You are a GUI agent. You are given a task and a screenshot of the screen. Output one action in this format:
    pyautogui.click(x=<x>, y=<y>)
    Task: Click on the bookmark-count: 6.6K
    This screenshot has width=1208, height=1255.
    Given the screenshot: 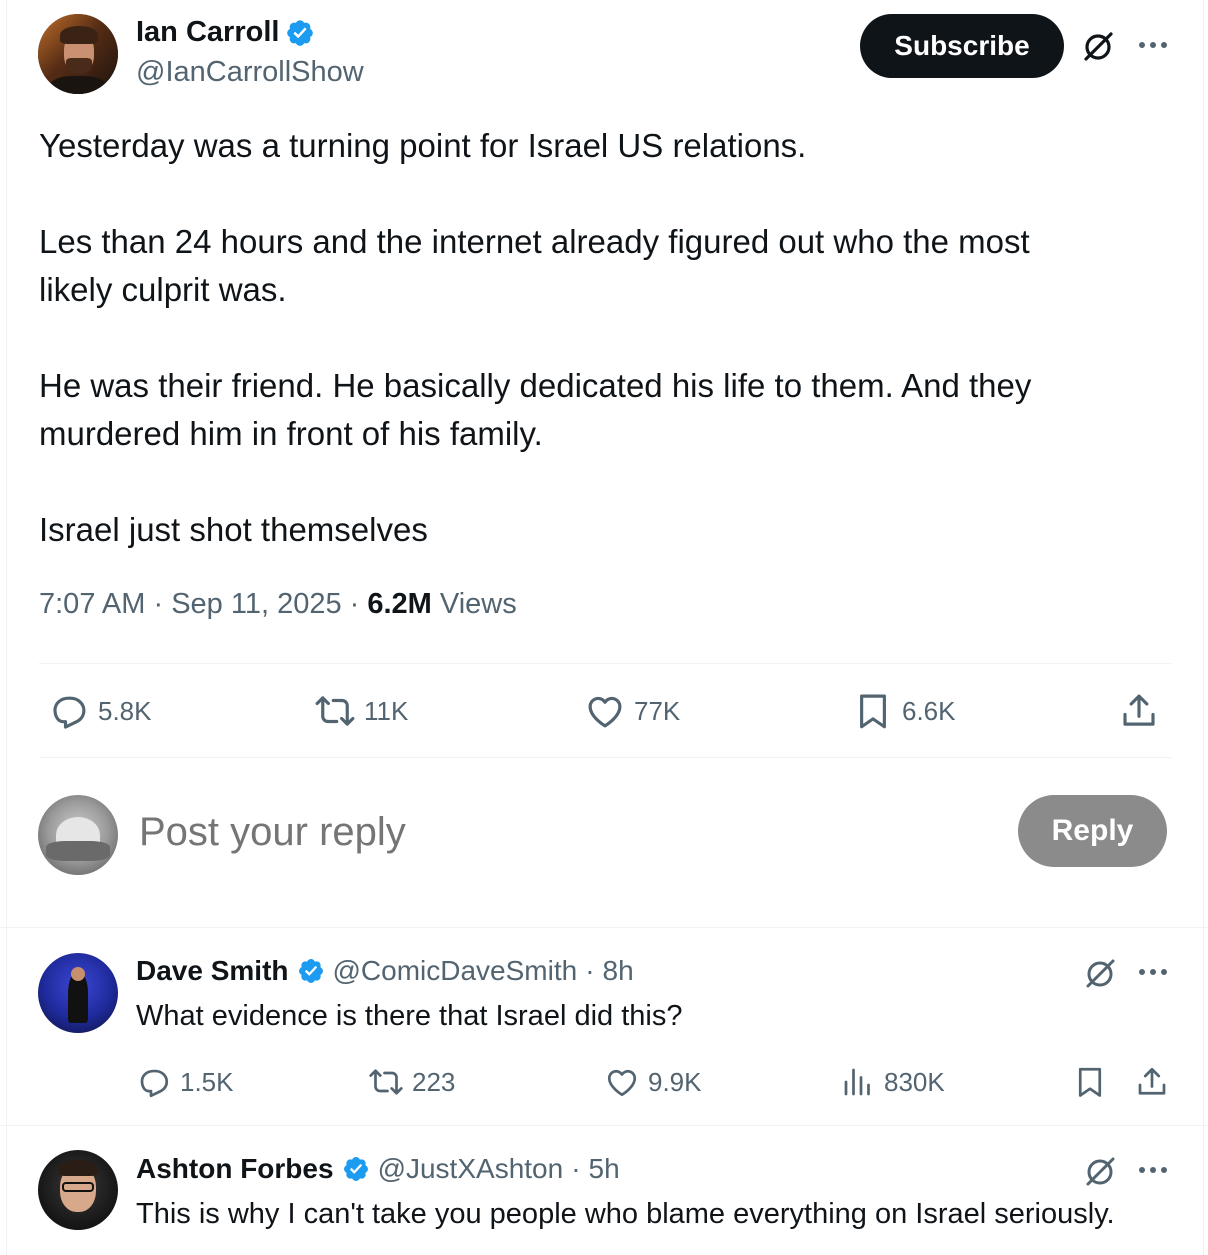 What is the action you would take?
    pyautogui.click(x=929, y=710)
    